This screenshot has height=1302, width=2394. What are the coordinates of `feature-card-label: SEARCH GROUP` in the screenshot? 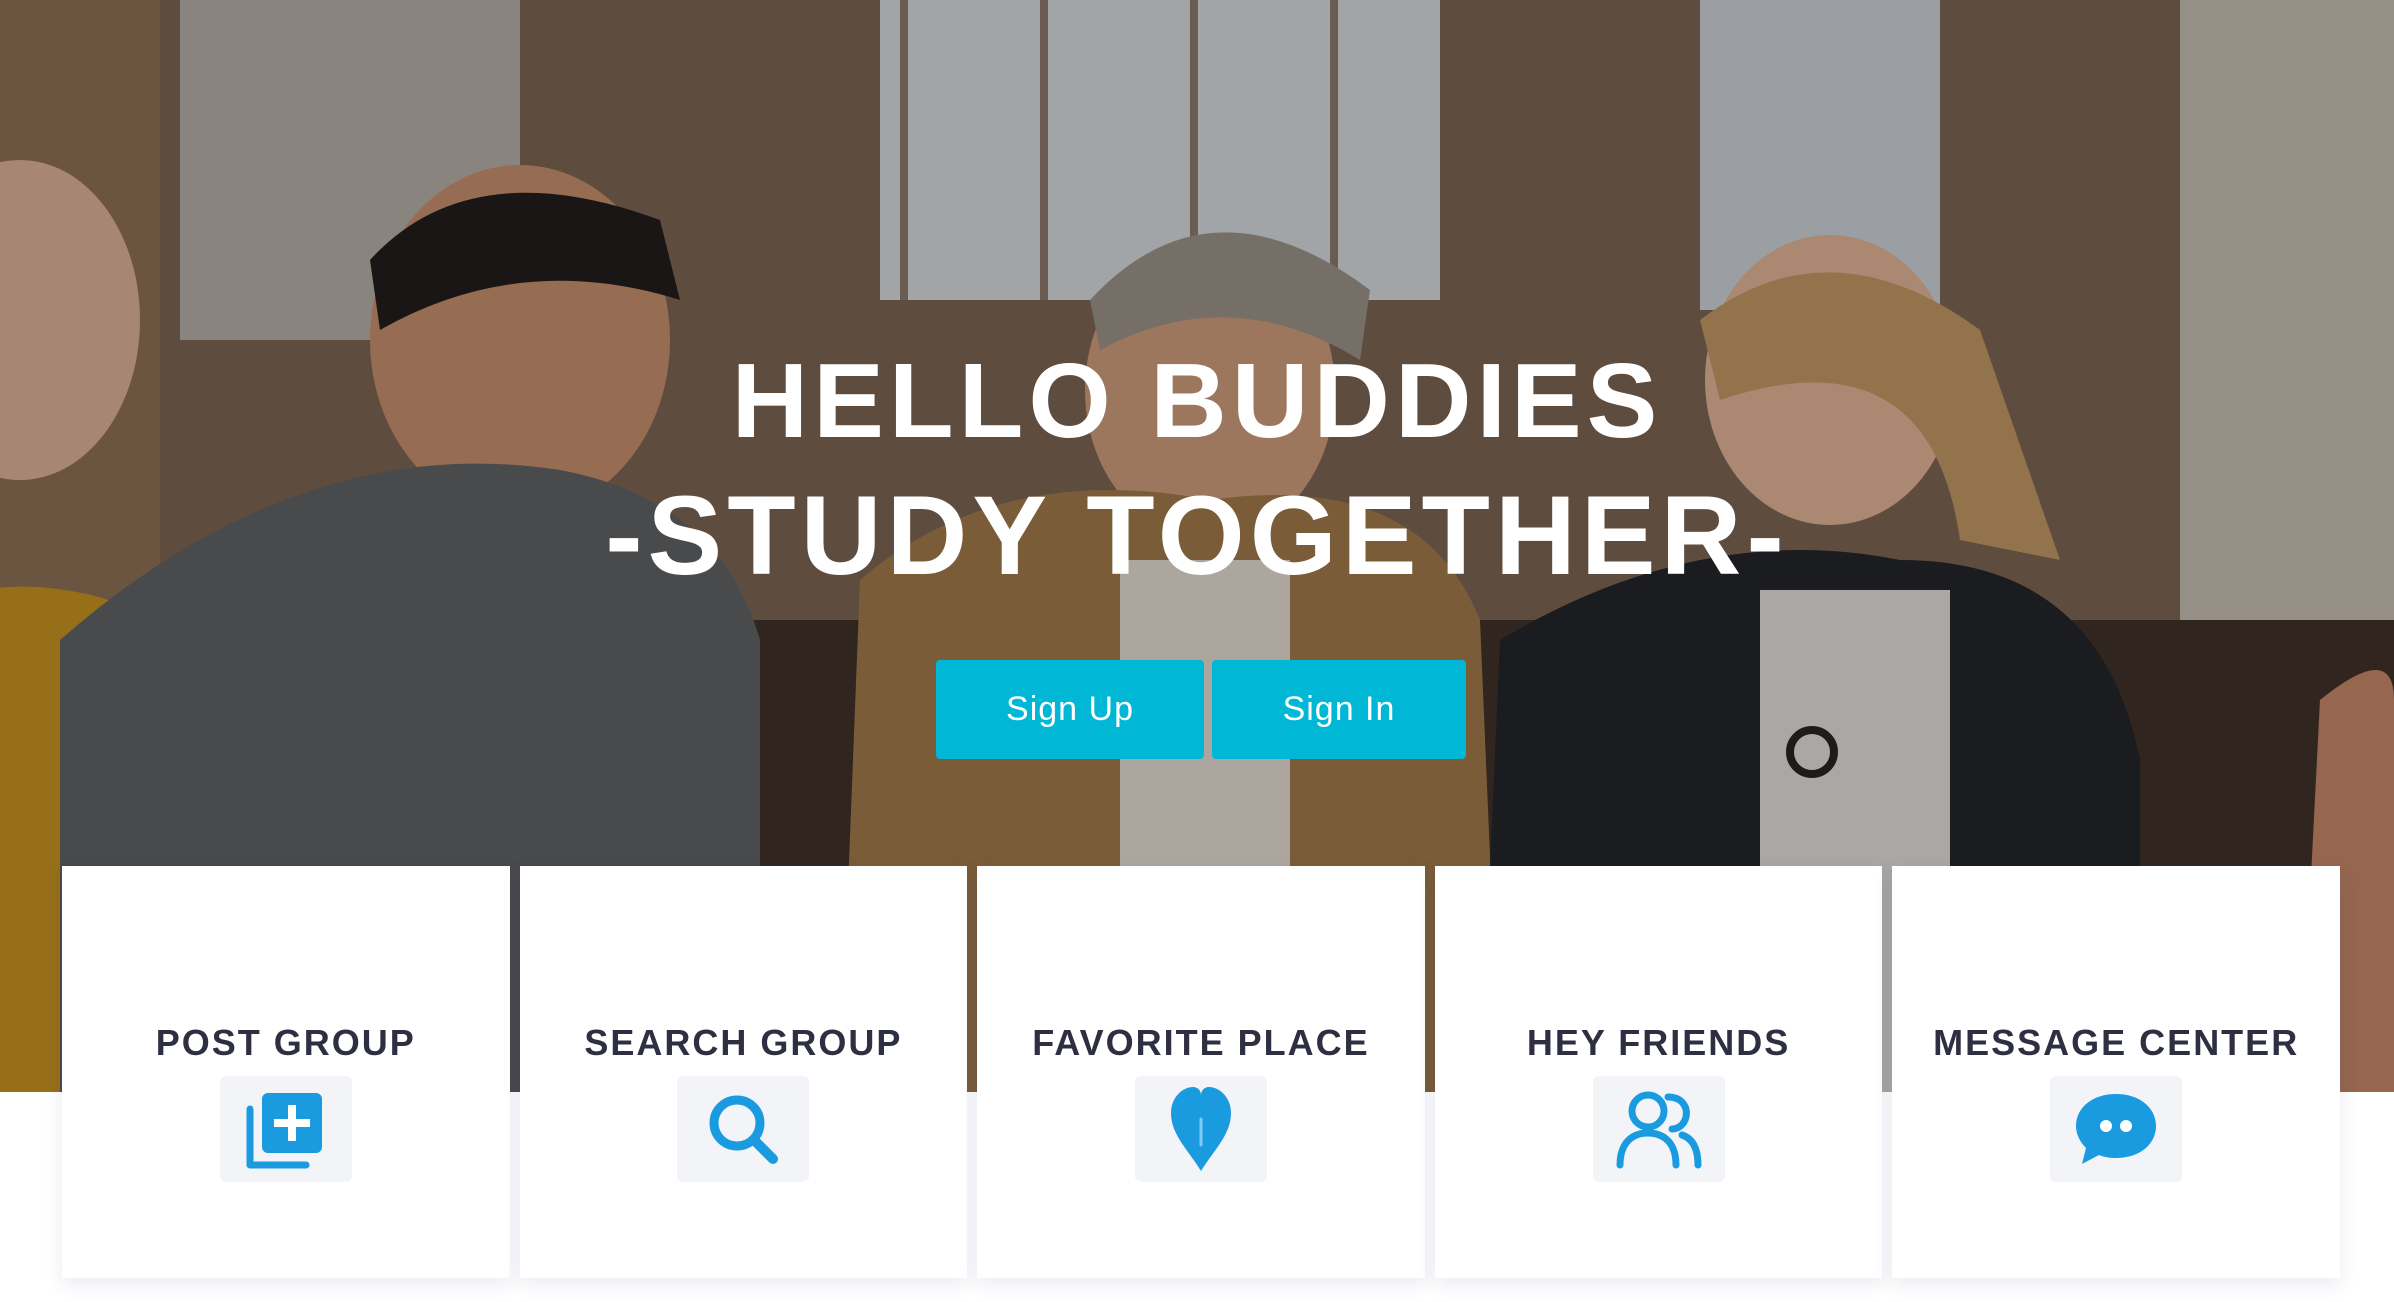 It's located at (743, 1042).